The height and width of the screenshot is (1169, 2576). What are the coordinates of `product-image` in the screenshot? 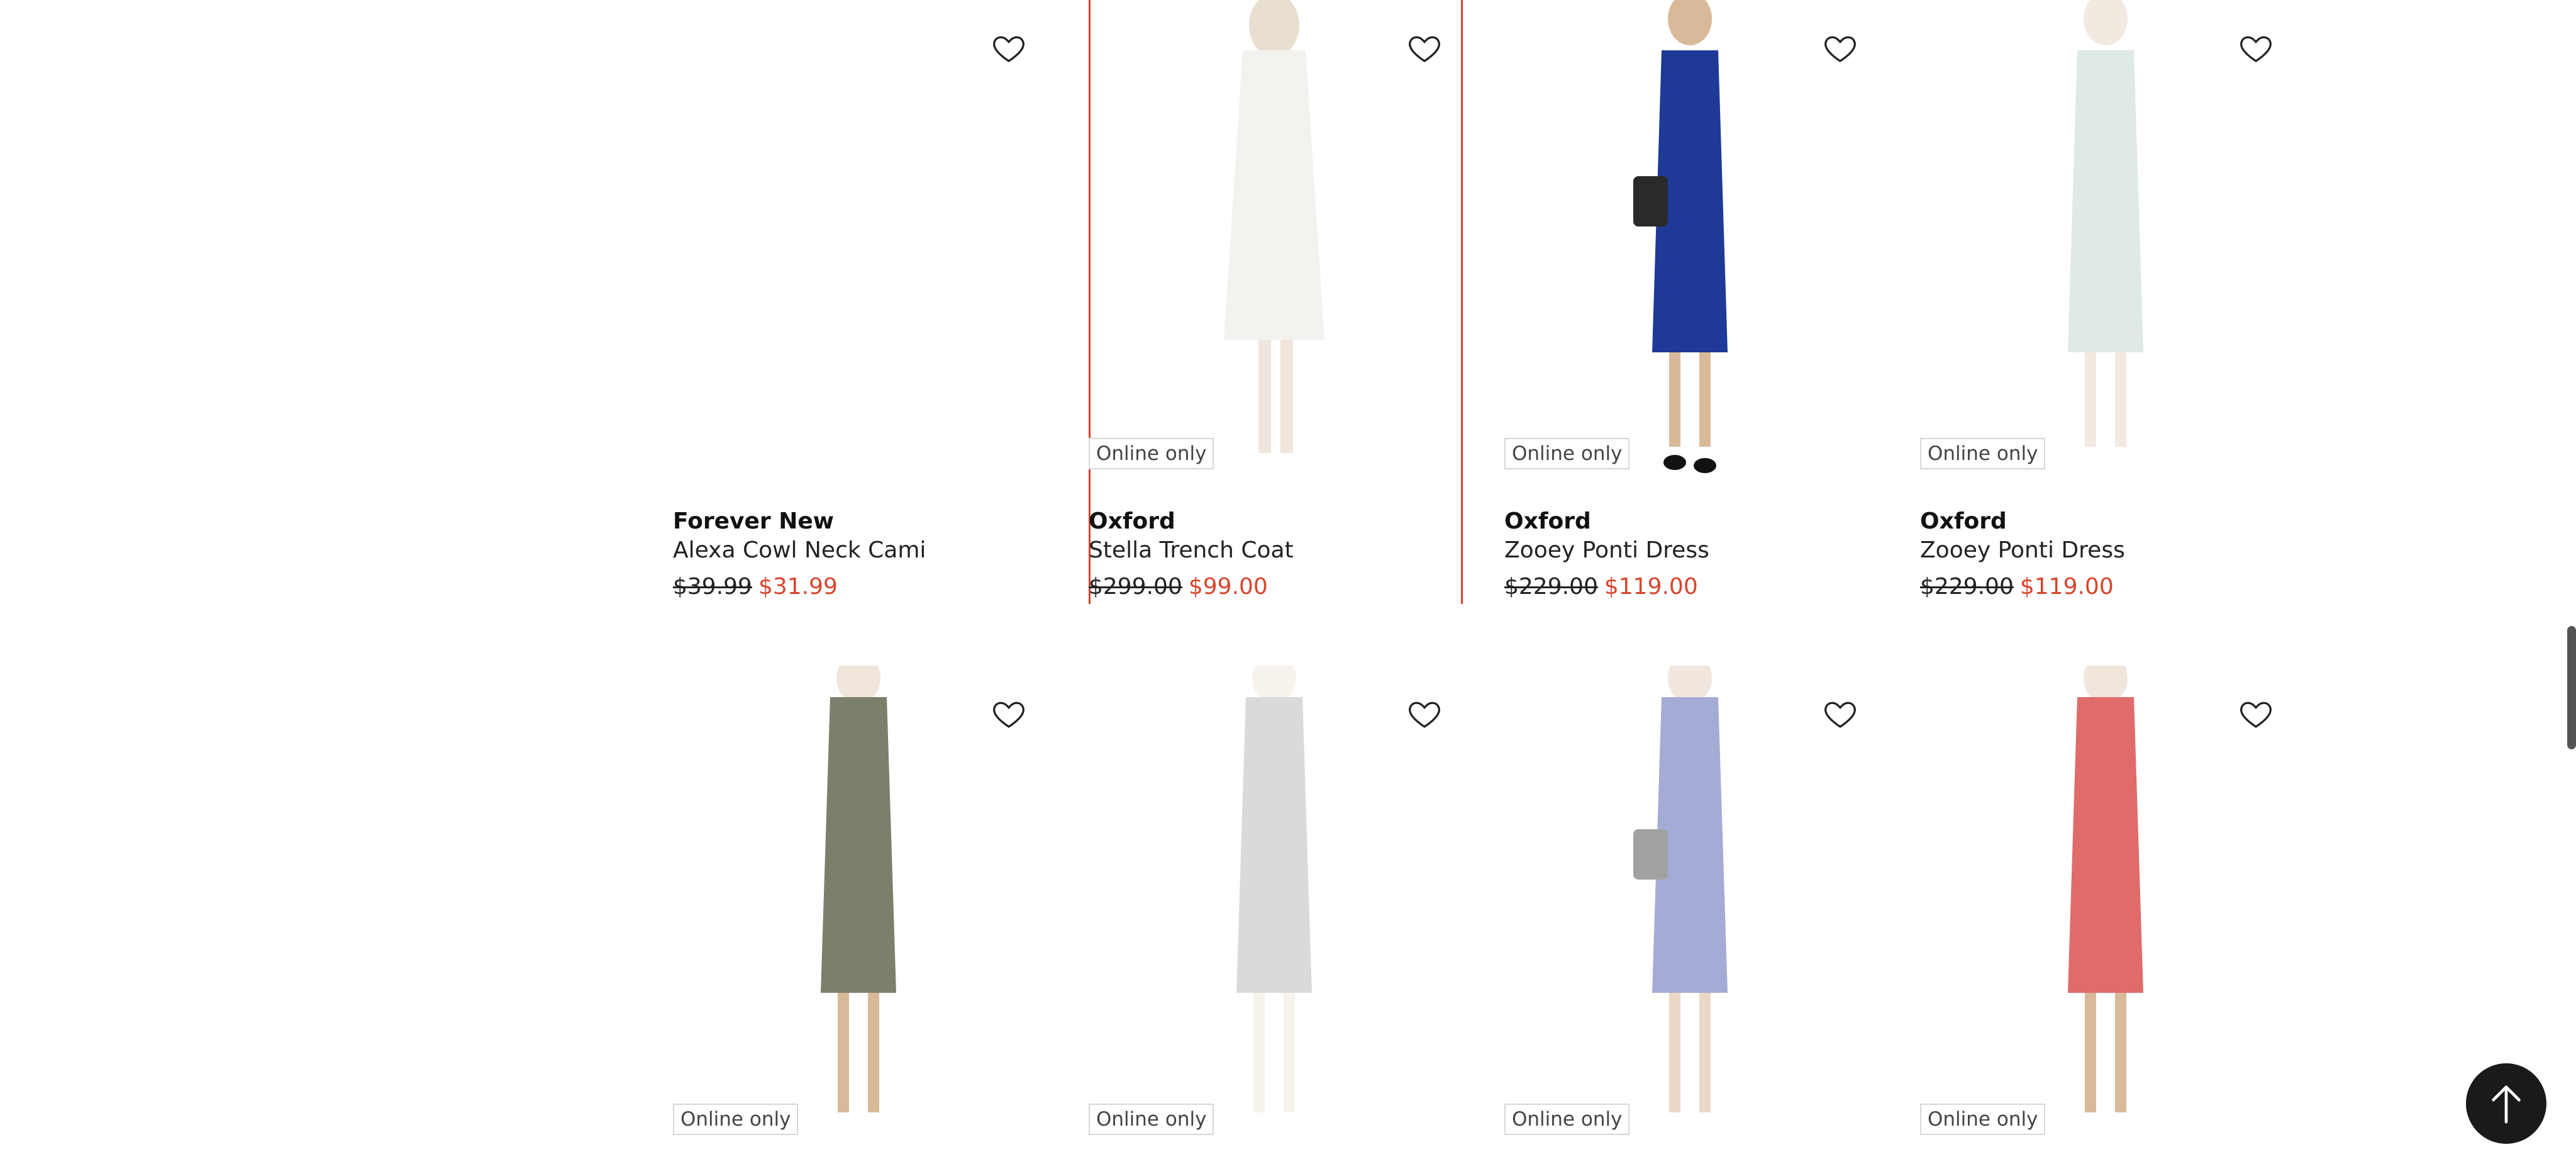 It's located at (858, 239).